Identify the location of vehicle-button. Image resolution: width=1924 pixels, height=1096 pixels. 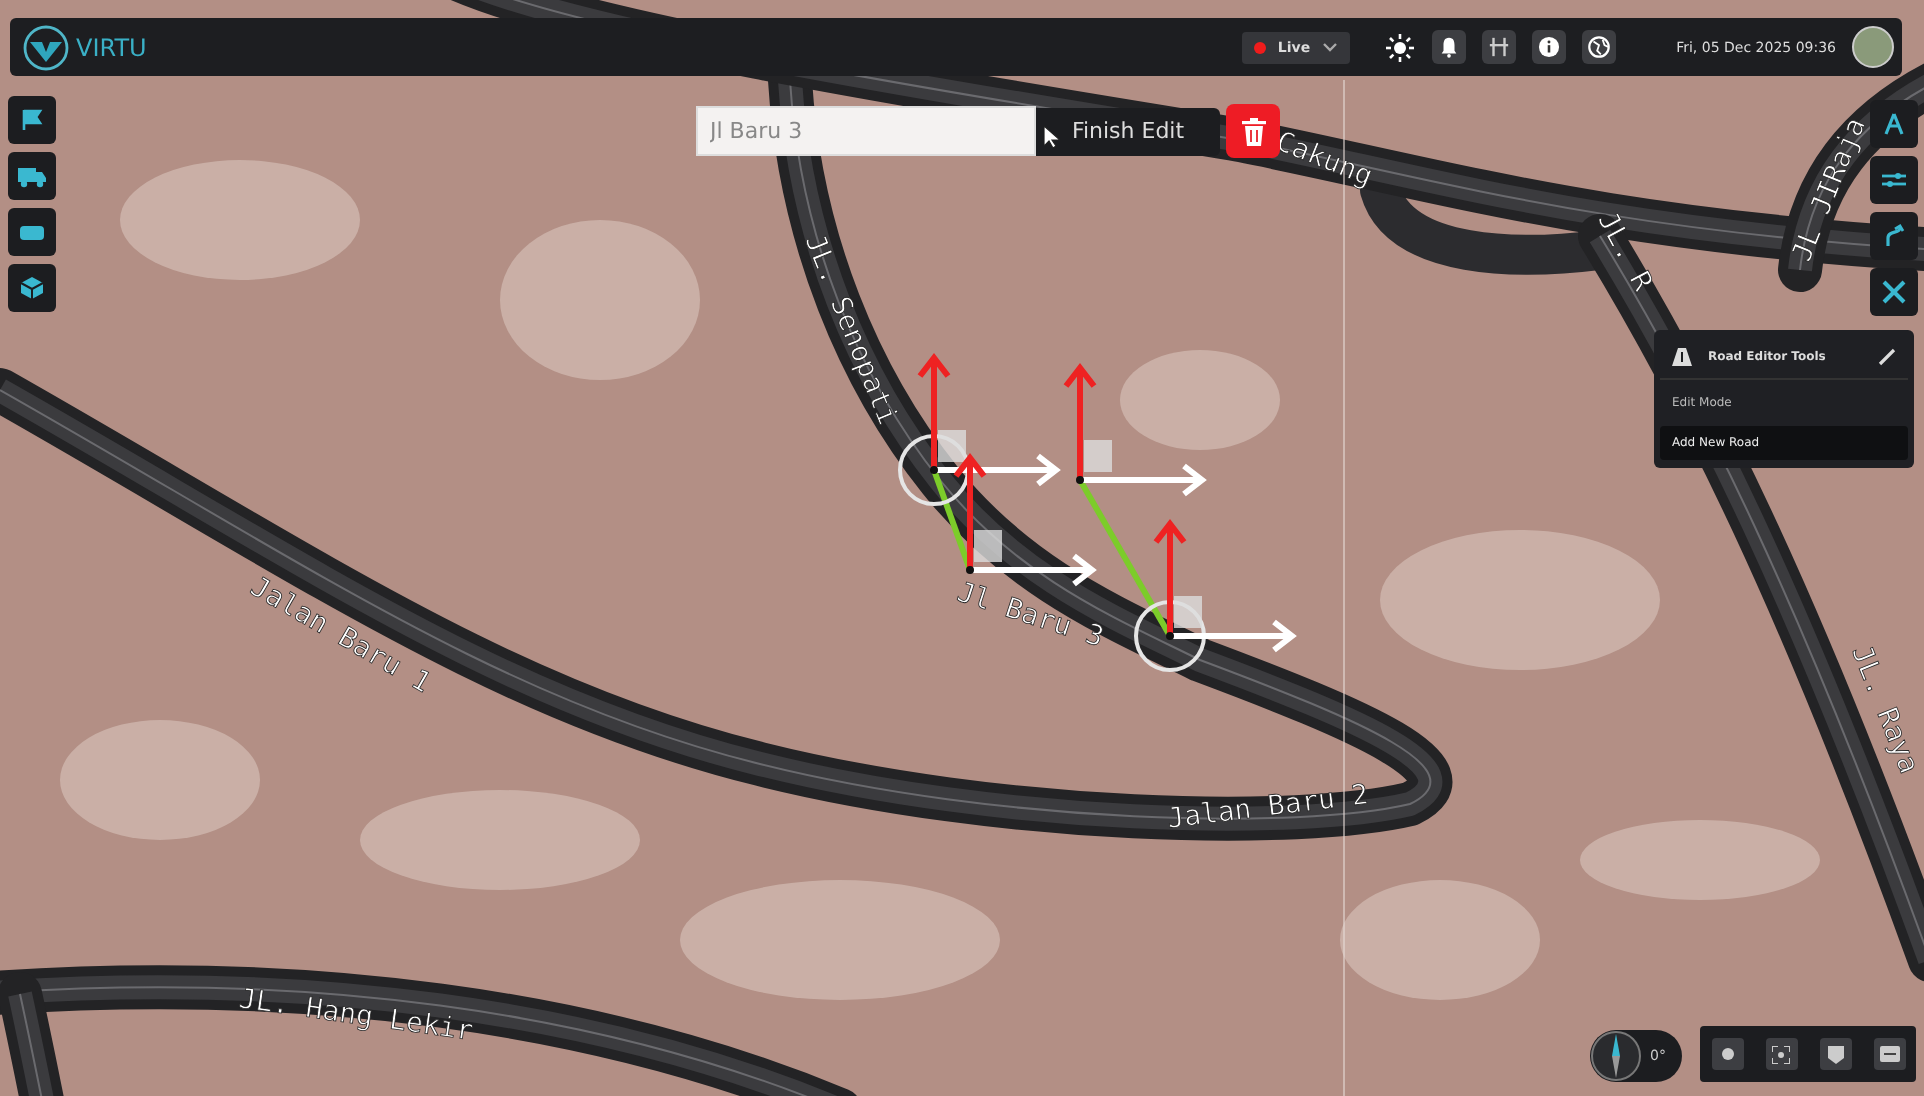
(32, 232).